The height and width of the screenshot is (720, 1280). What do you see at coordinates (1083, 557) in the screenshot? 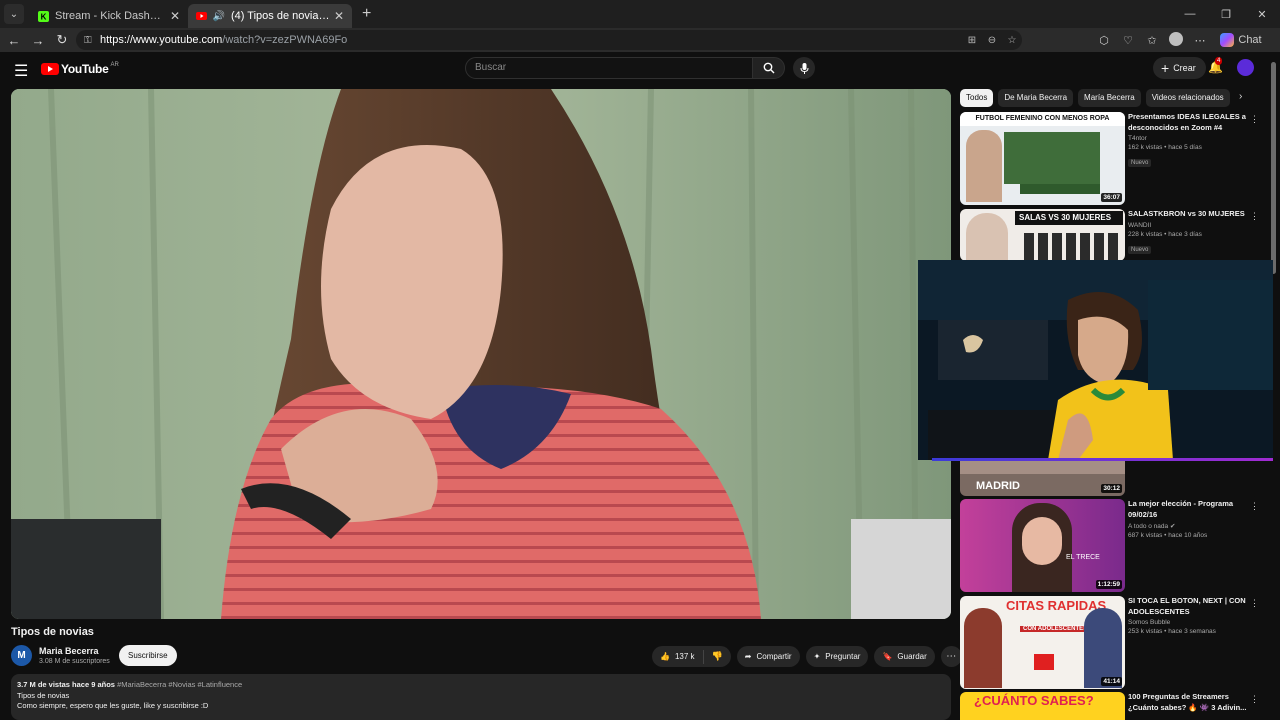
I see `thumbnail-caption: EL TRECE` at bounding box center [1083, 557].